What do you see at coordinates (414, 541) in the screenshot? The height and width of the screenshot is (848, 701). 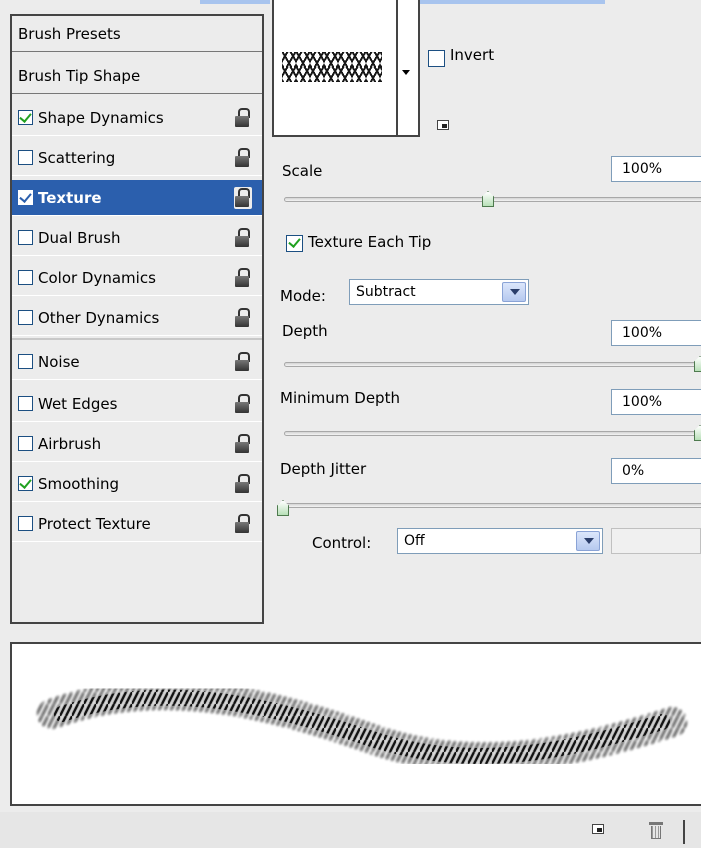 I see `control-select-value: Off` at bounding box center [414, 541].